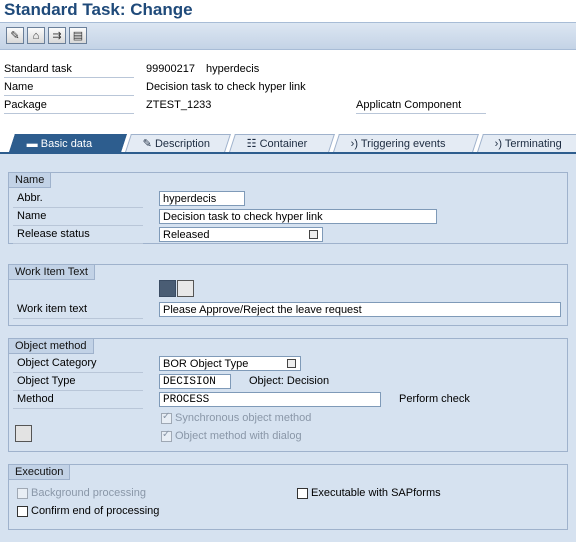 The height and width of the screenshot is (542, 576). I want to click on tab-container: ☷ Container, so click(282, 143).